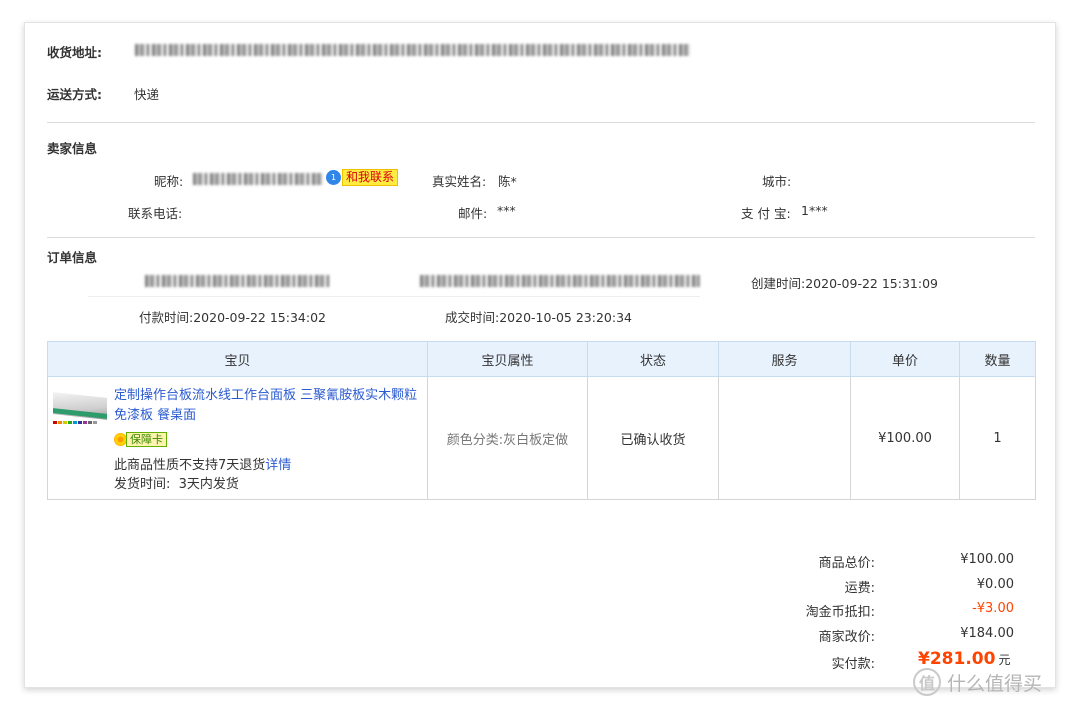  I want to click on item-status: 已确认收货, so click(653, 438).